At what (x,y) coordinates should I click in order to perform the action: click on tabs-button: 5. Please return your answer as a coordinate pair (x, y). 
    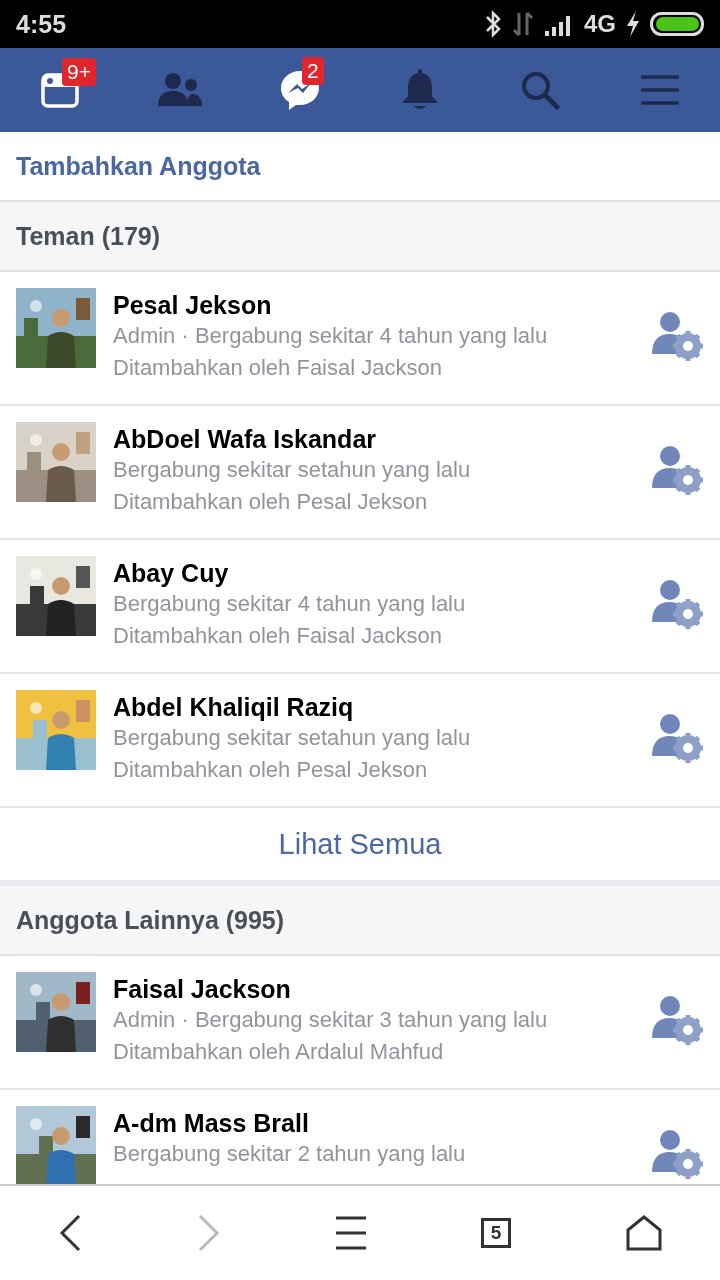
    Looking at the image, I should click on (496, 1233).